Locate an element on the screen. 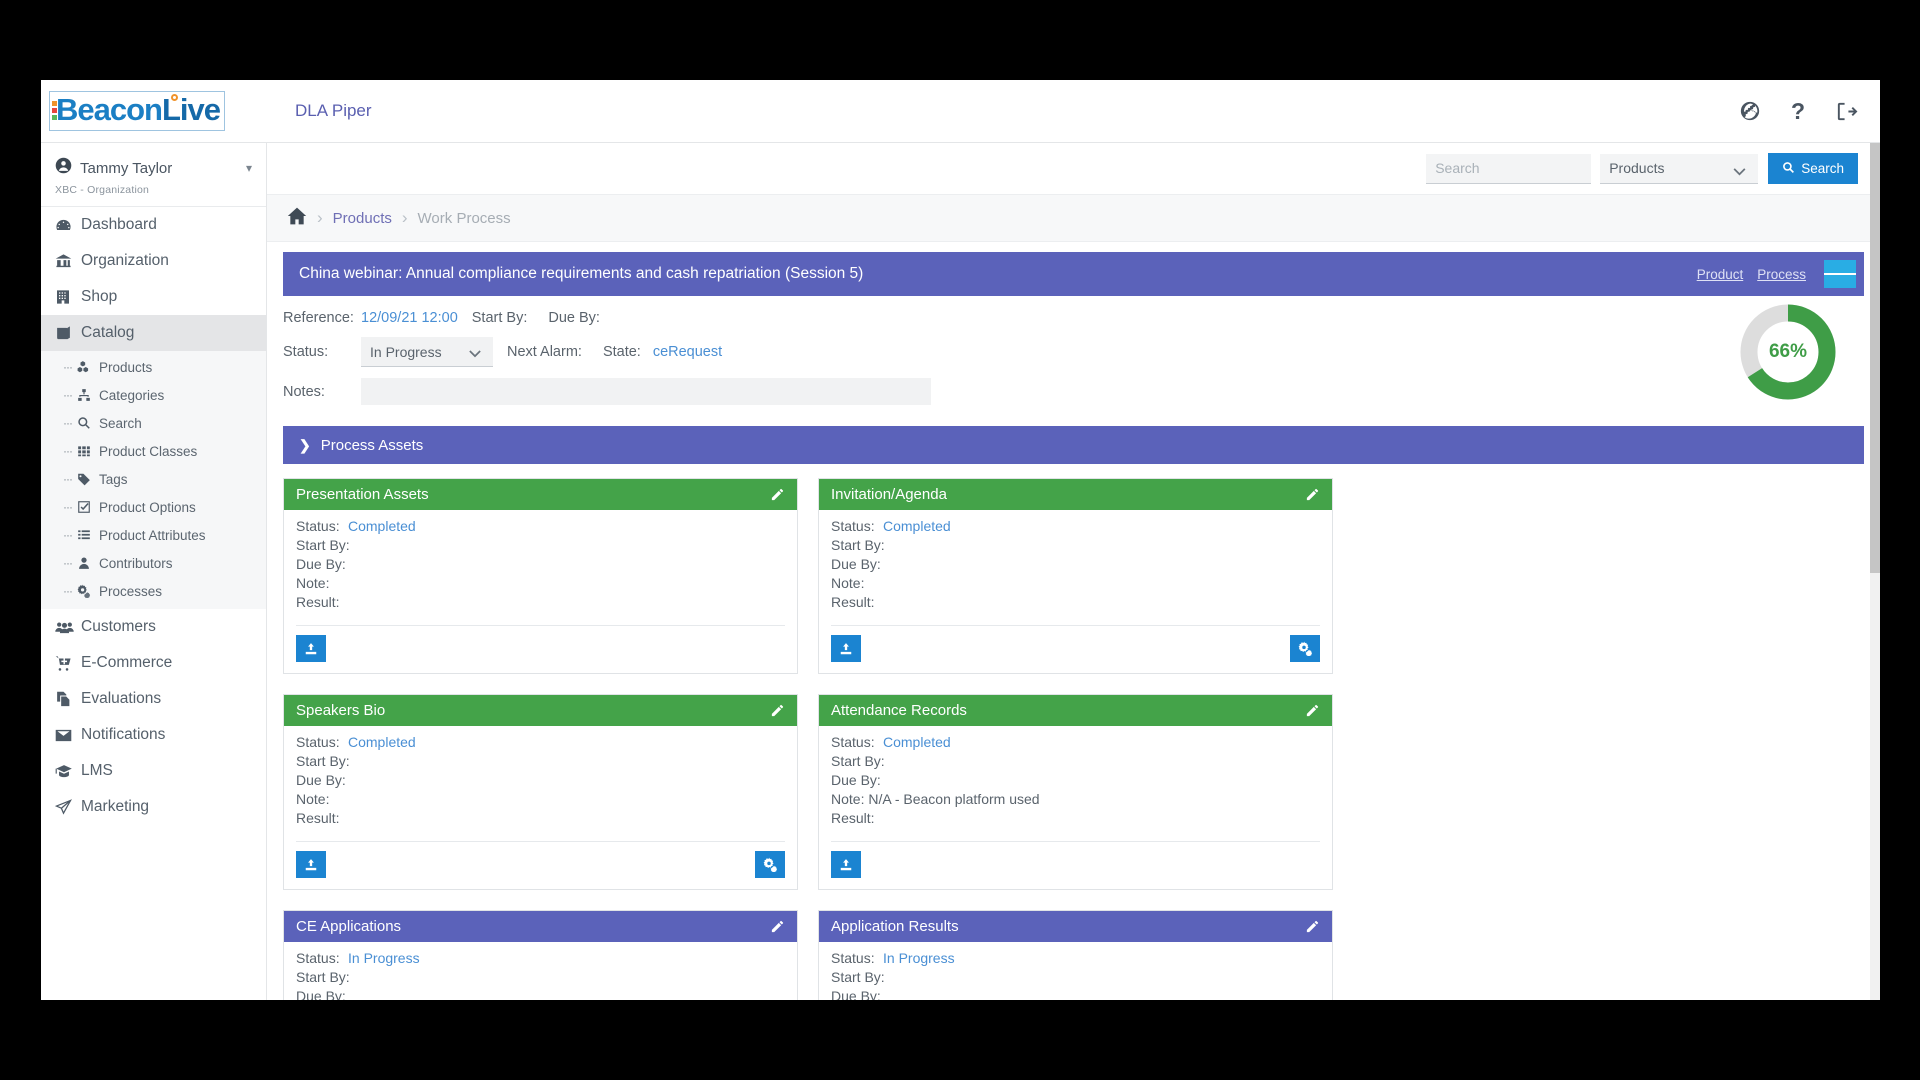  notes-input is located at coordinates (646, 391).